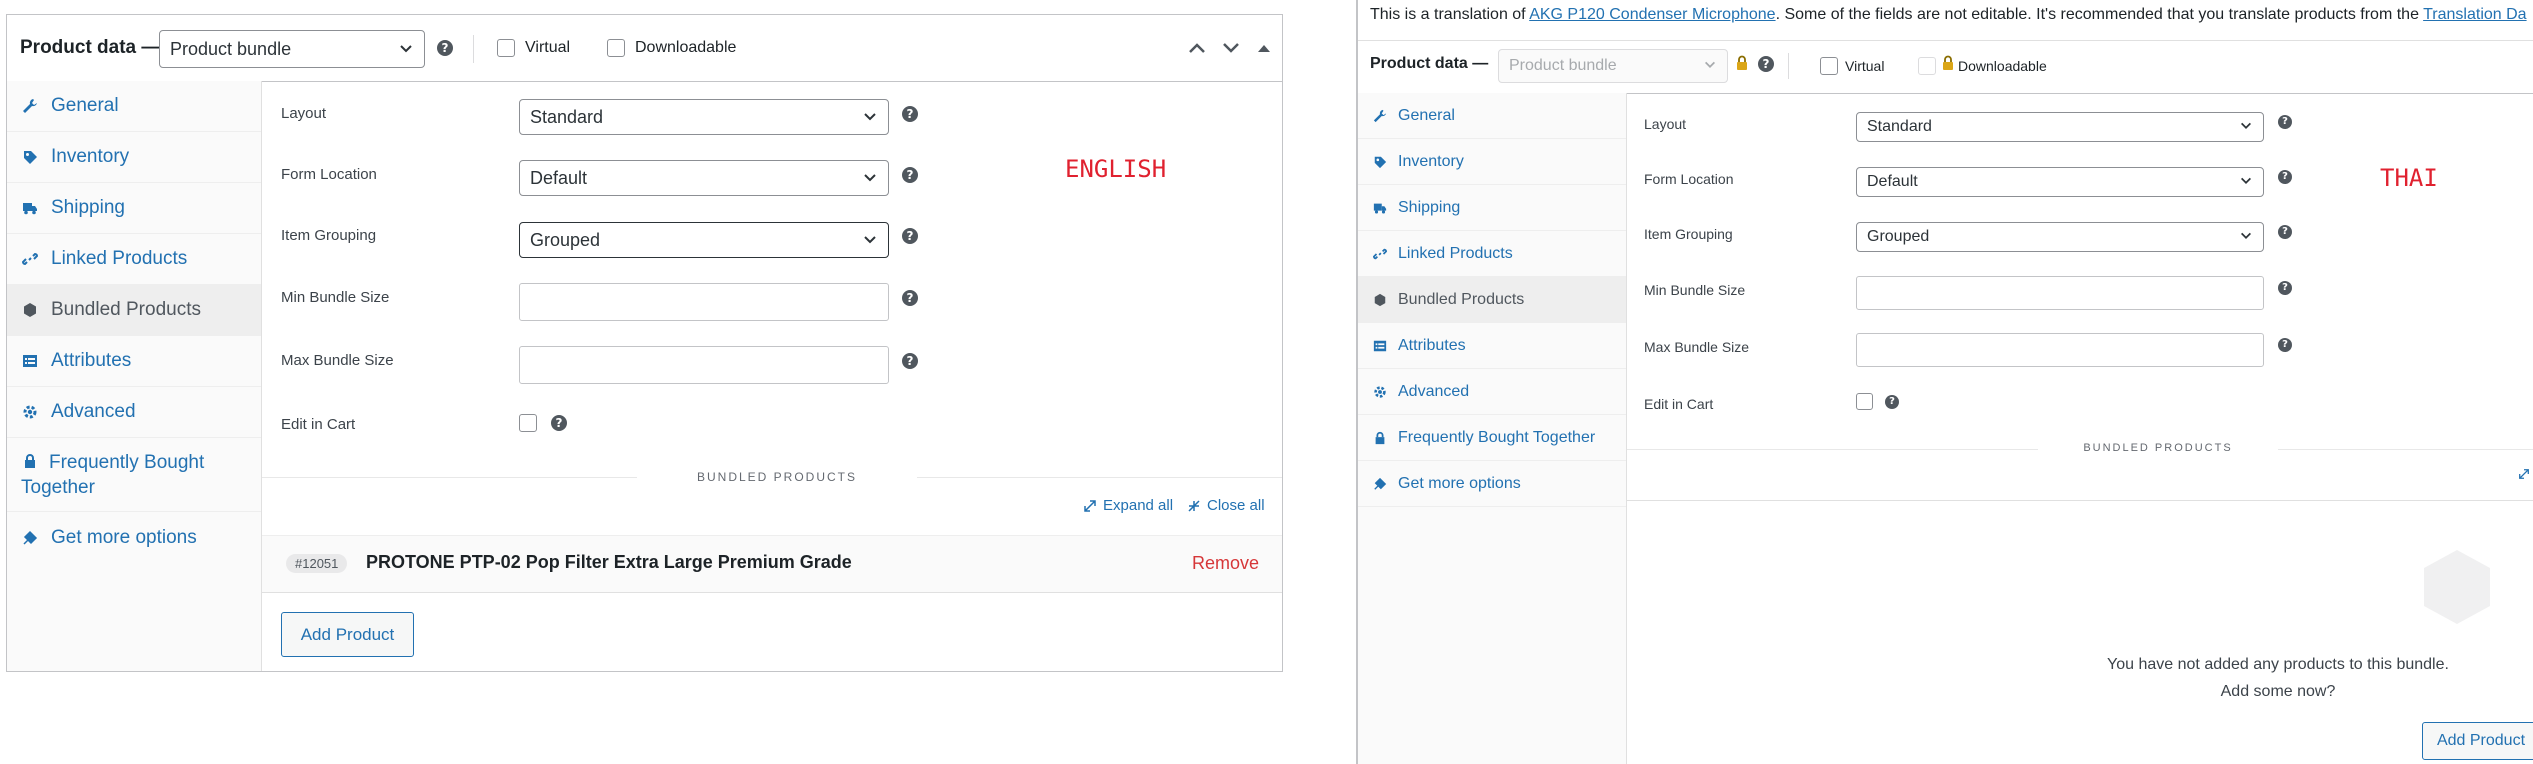 This screenshot has height=764, width=2533. What do you see at coordinates (113, 475) in the screenshot?
I see `tab-label: Frequently Bought Together` at bounding box center [113, 475].